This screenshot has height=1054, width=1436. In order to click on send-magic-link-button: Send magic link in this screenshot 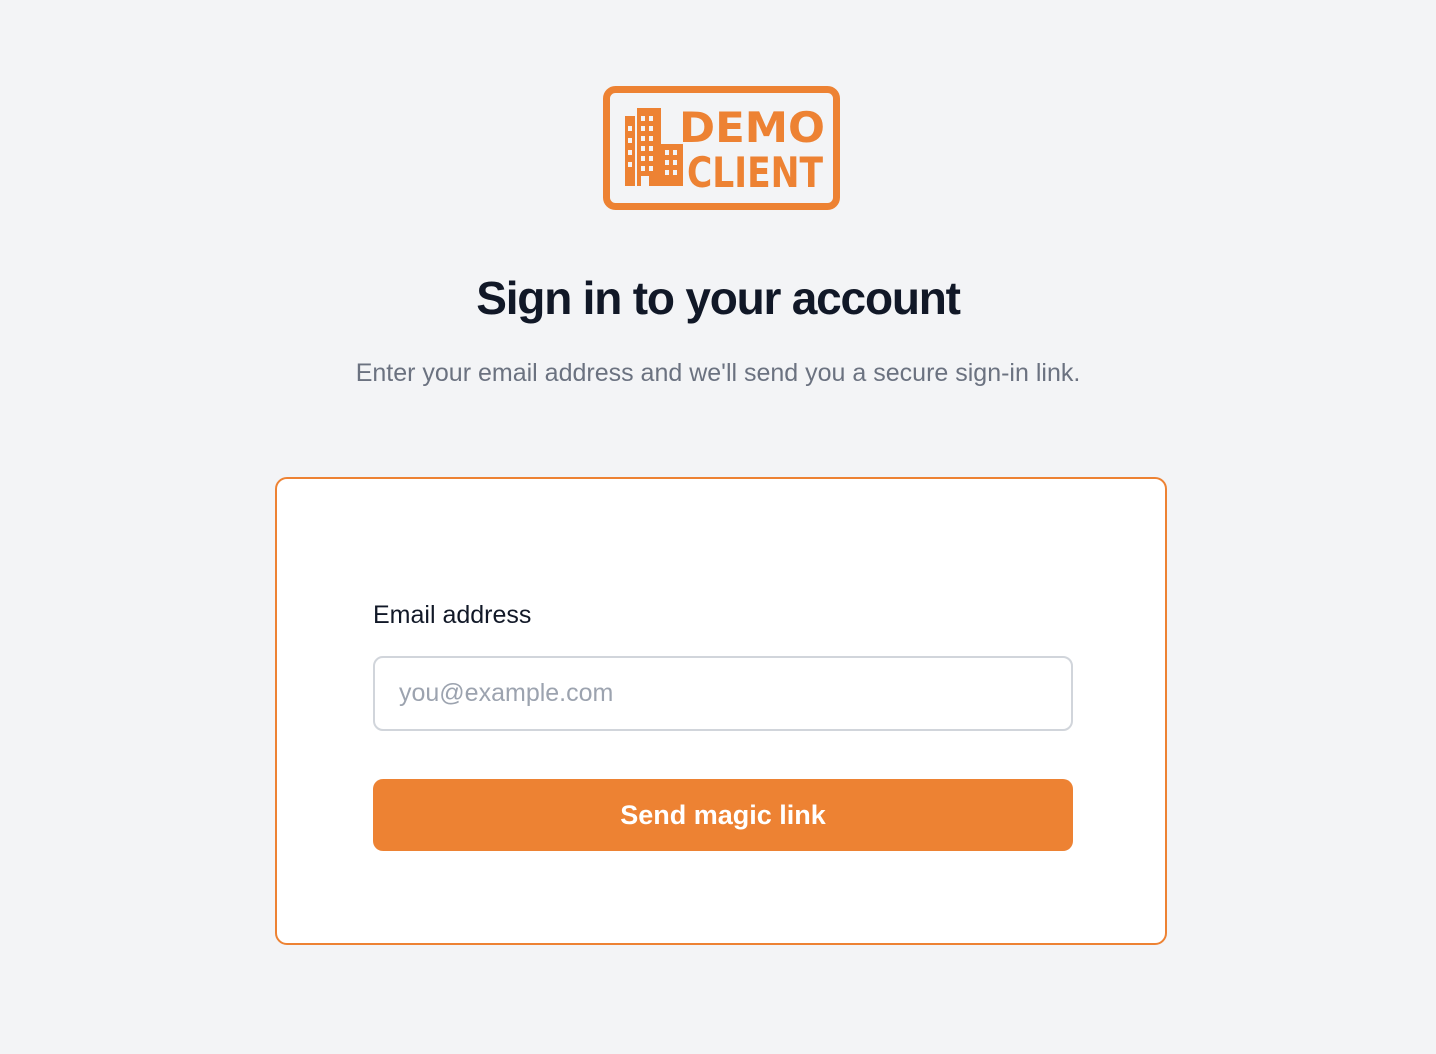, I will do `click(723, 815)`.